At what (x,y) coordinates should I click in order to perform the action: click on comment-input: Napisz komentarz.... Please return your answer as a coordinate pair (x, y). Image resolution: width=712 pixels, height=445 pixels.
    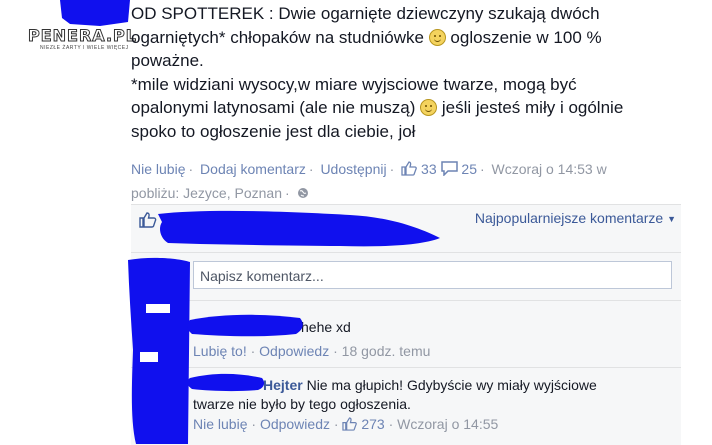
    Looking at the image, I should click on (432, 275).